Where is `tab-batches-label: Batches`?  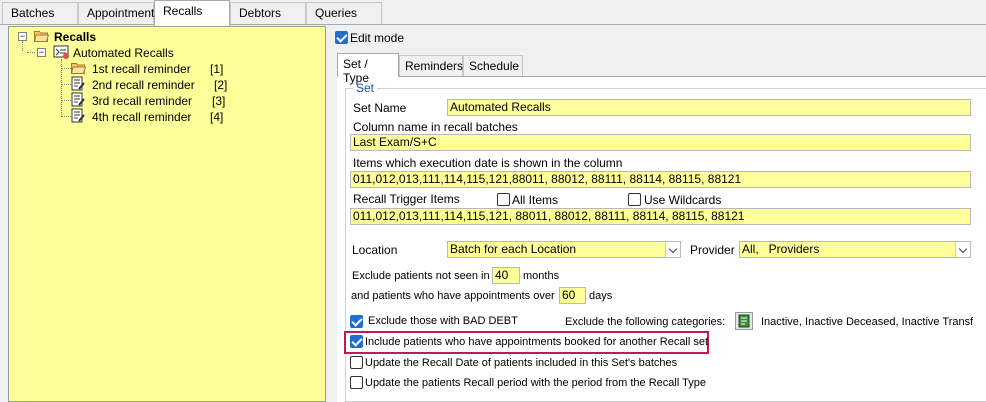
tab-batches-label: Batches is located at coordinates (33, 13).